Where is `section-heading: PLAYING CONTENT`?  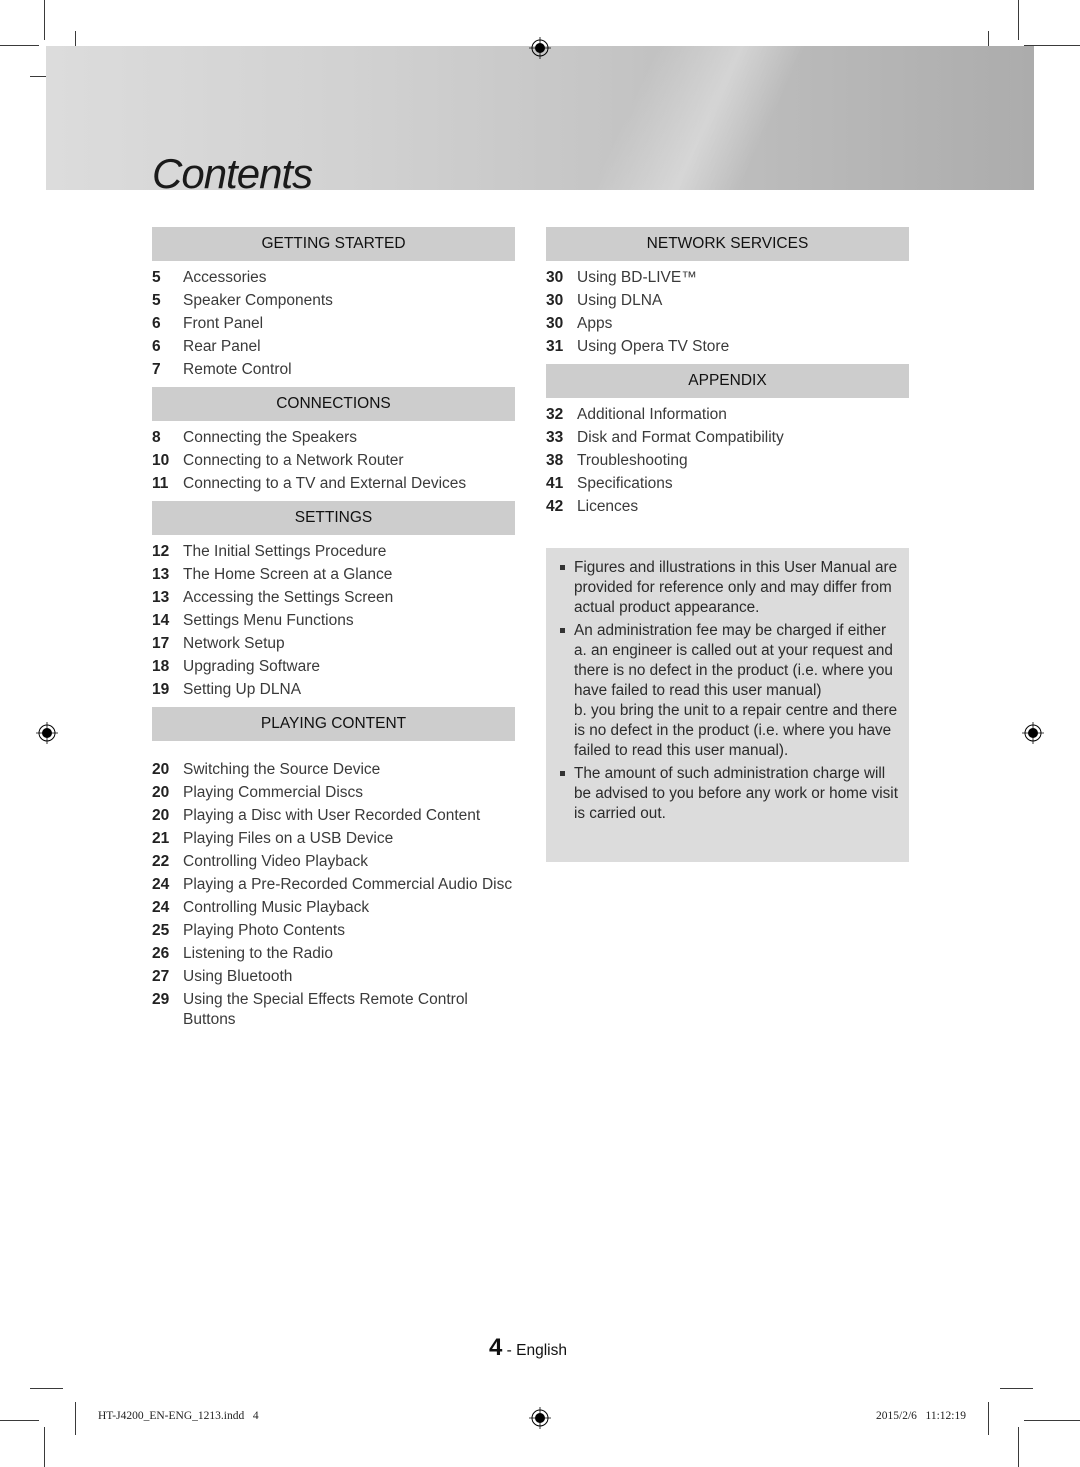
section-heading: PLAYING CONTENT is located at coordinates (333, 724).